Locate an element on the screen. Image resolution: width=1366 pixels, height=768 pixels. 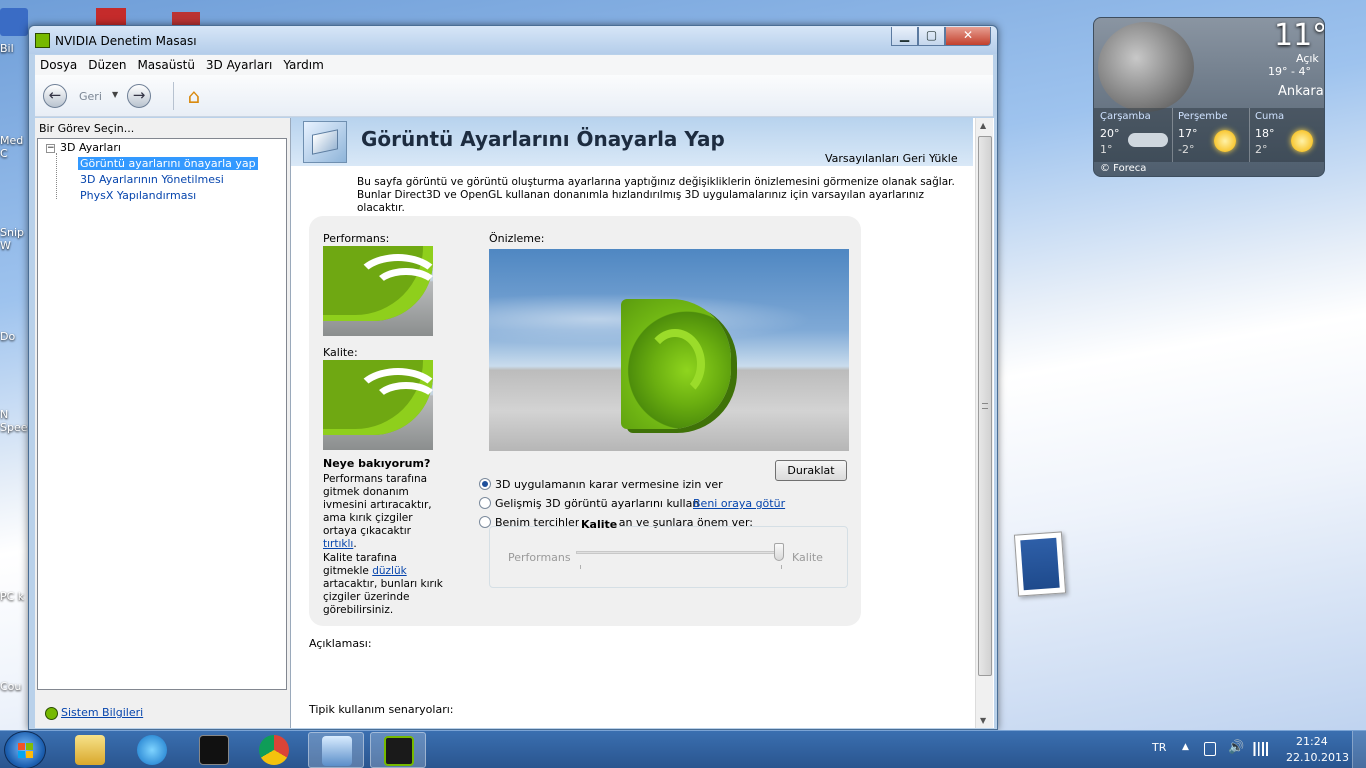
vertical-scrollbar: ▲ ▼ is located at coordinates (984, 423).